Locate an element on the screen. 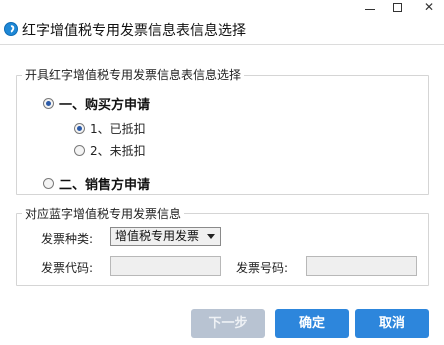 Image resolution: width=444 pixels, height=345 pixels. maximize-icon is located at coordinates (397, 7).